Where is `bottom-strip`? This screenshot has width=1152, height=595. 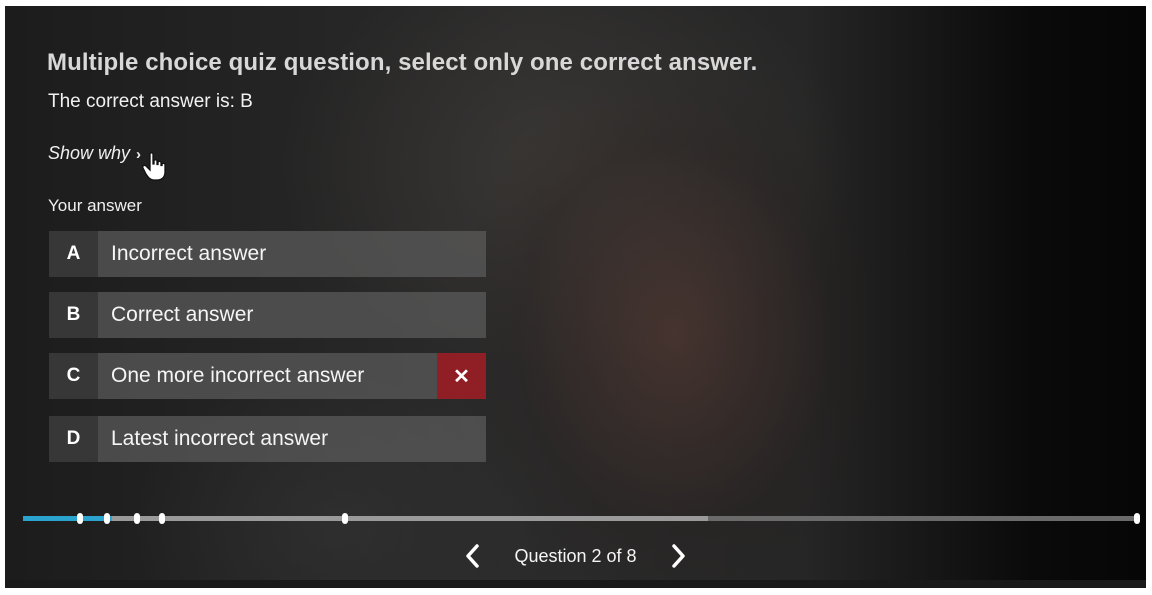
bottom-strip is located at coordinates (575, 584).